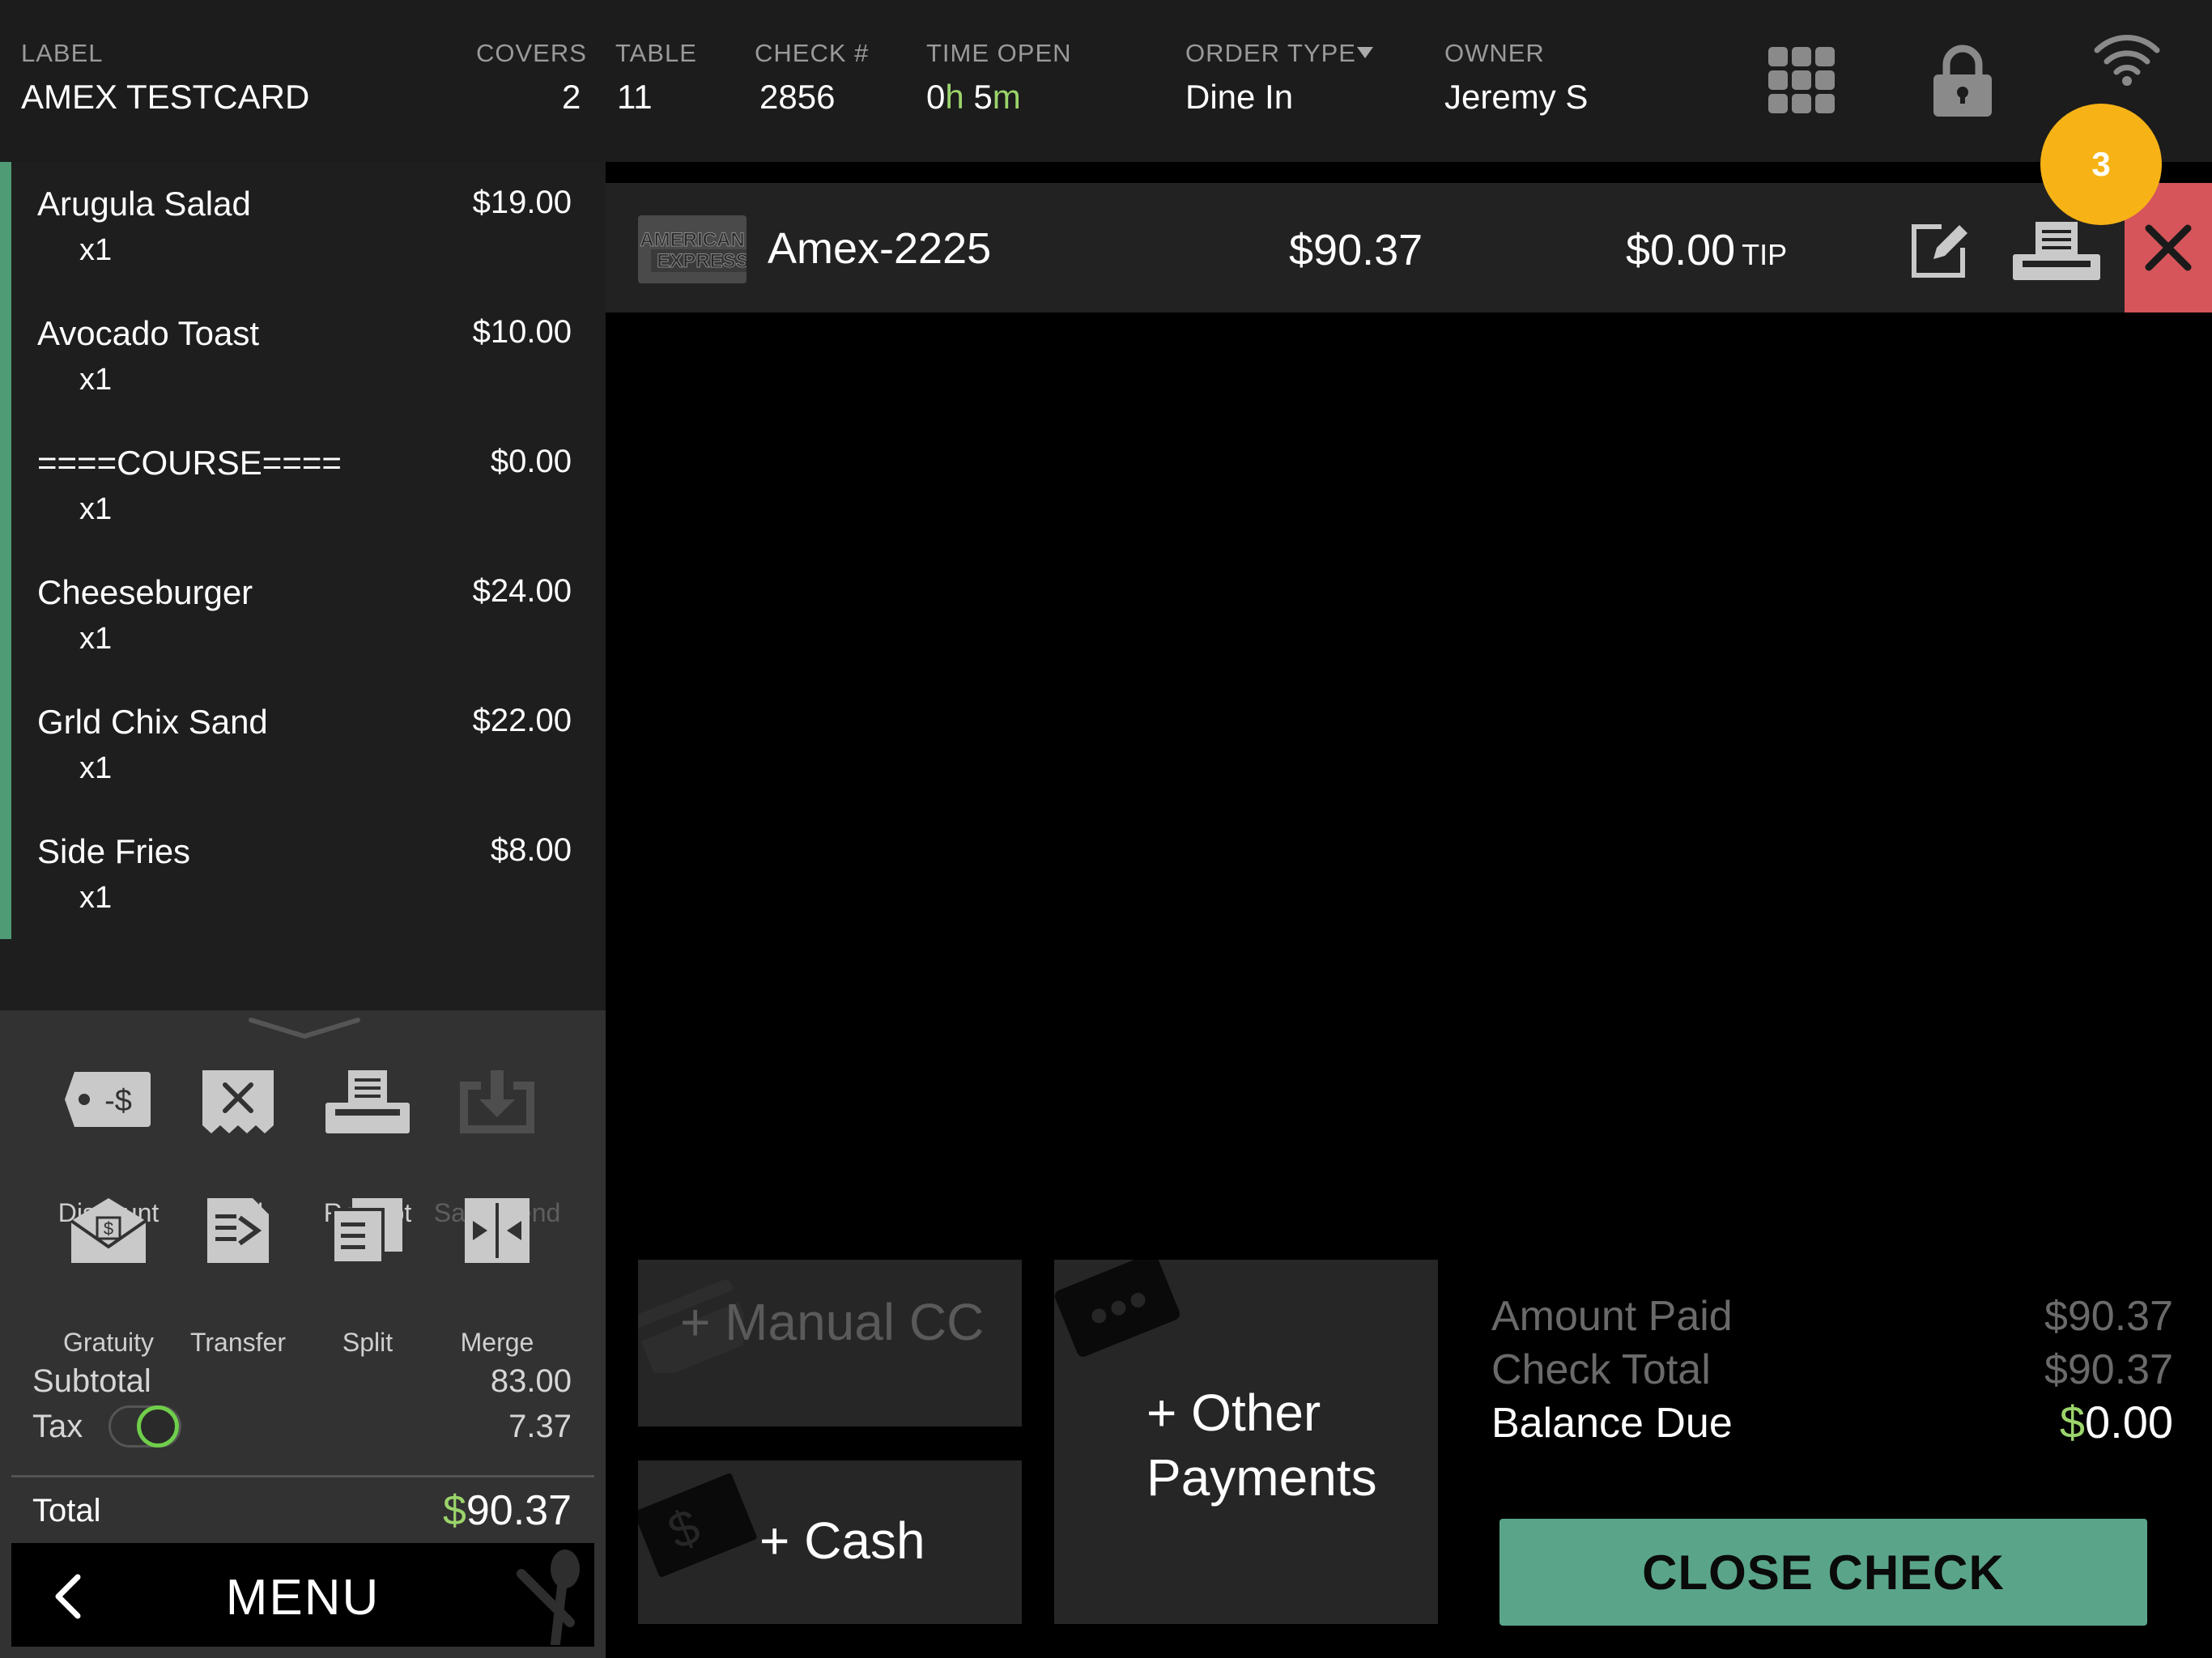 This screenshot has height=1658, width=2212. Describe the element at coordinates (148, 333) in the screenshot. I see `item-name: Avocado Toast` at that location.